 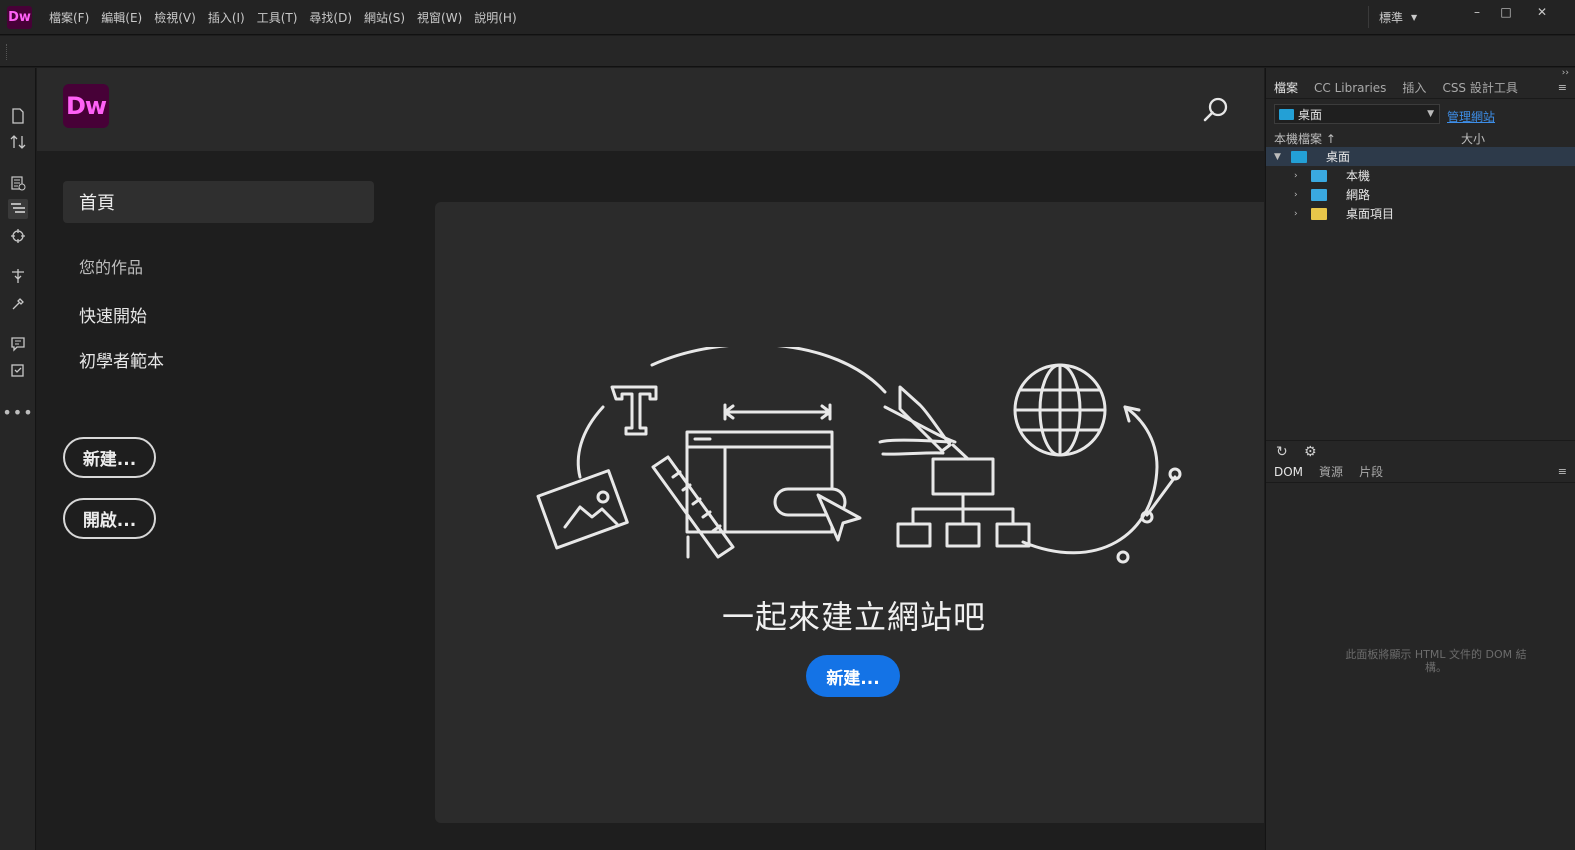 I want to click on site-select: 桌面 ▼, so click(x=1357, y=114).